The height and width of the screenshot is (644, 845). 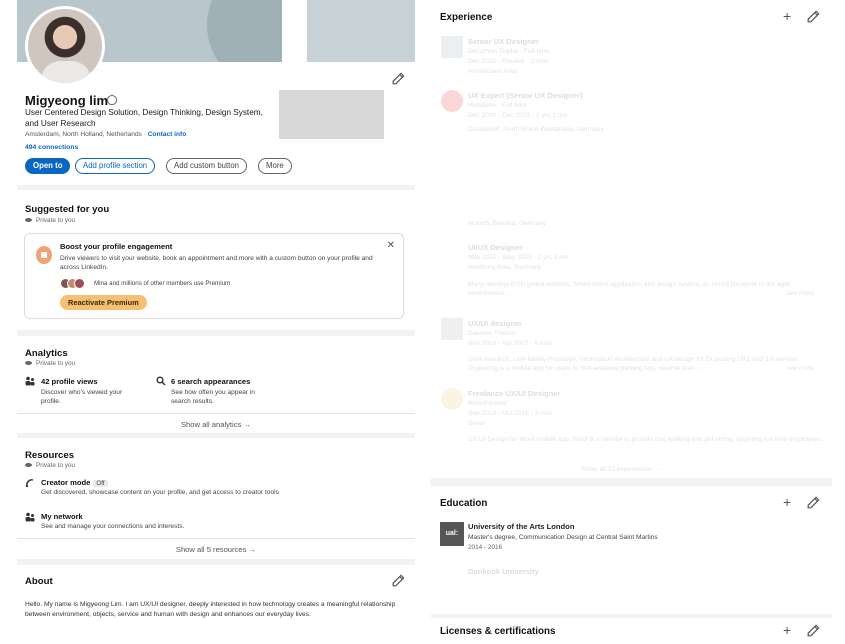 What do you see at coordinates (48, 166) in the screenshot?
I see `open-to-button: Open to` at bounding box center [48, 166].